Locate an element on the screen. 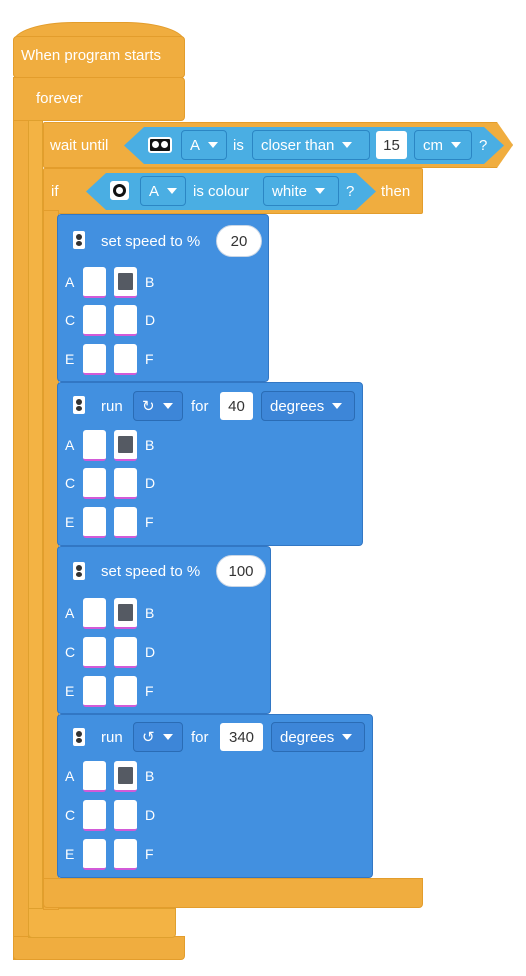 The width and height of the screenshot is (526, 976). if-port-value: A is located at coordinates (154, 191).